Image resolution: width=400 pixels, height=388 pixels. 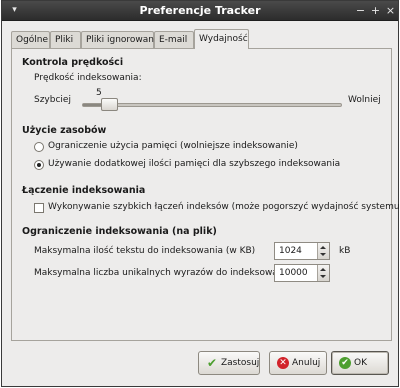 I want to click on tab-ignored-files: Pliki ignorowane, so click(x=120, y=39).